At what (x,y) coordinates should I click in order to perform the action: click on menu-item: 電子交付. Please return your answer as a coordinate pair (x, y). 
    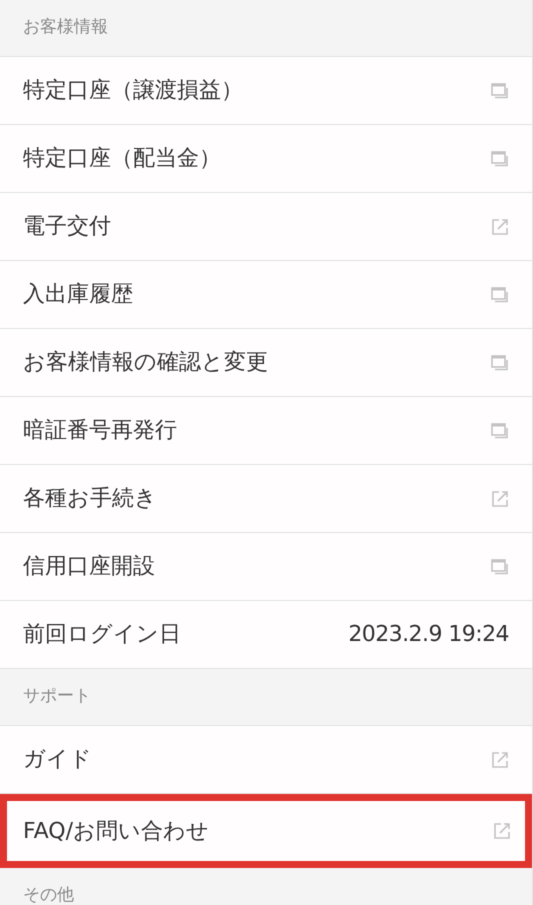
    Looking at the image, I should click on (266, 227).